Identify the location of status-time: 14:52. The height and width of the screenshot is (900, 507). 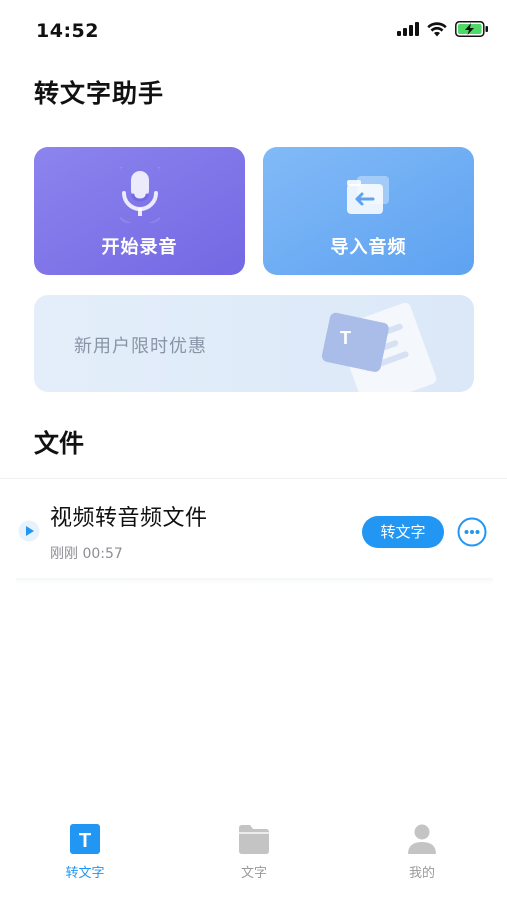
(67, 31).